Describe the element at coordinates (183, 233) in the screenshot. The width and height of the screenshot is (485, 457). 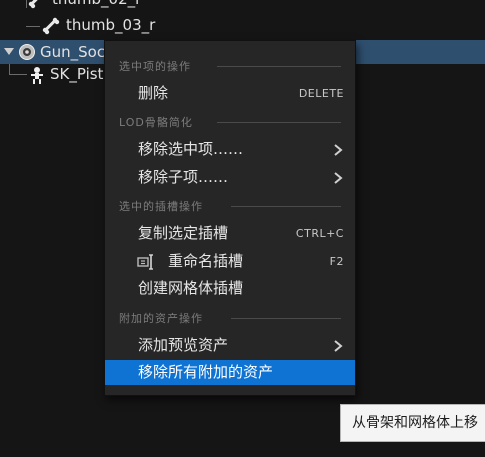
I see `menu-item-label: 复制选定插槽` at that location.